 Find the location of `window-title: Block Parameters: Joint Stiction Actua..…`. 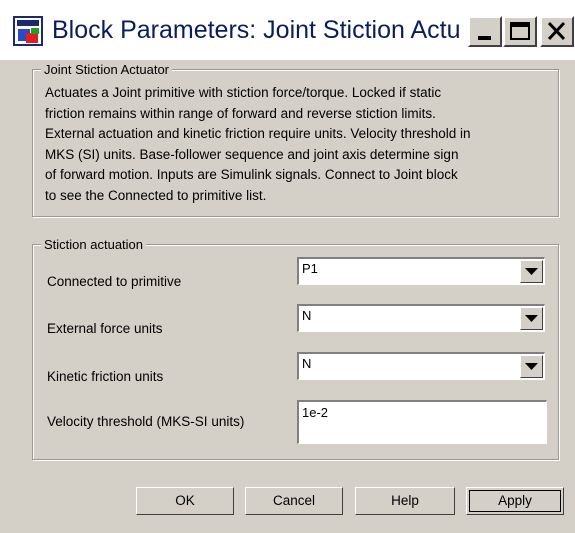

window-title: Block Parameters: Joint Stiction Actua..… is located at coordinates (256, 30).